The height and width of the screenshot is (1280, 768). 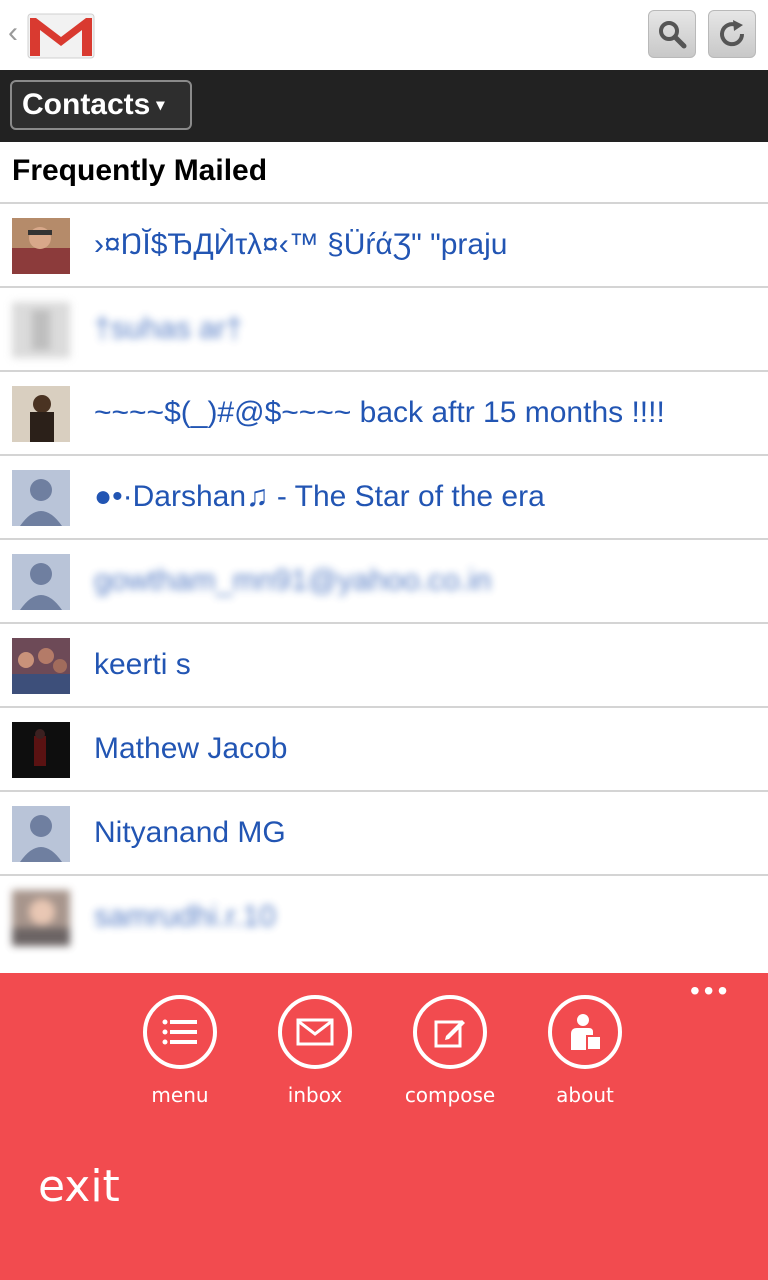 I want to click on refresh-button, so click(x=732, y=34).